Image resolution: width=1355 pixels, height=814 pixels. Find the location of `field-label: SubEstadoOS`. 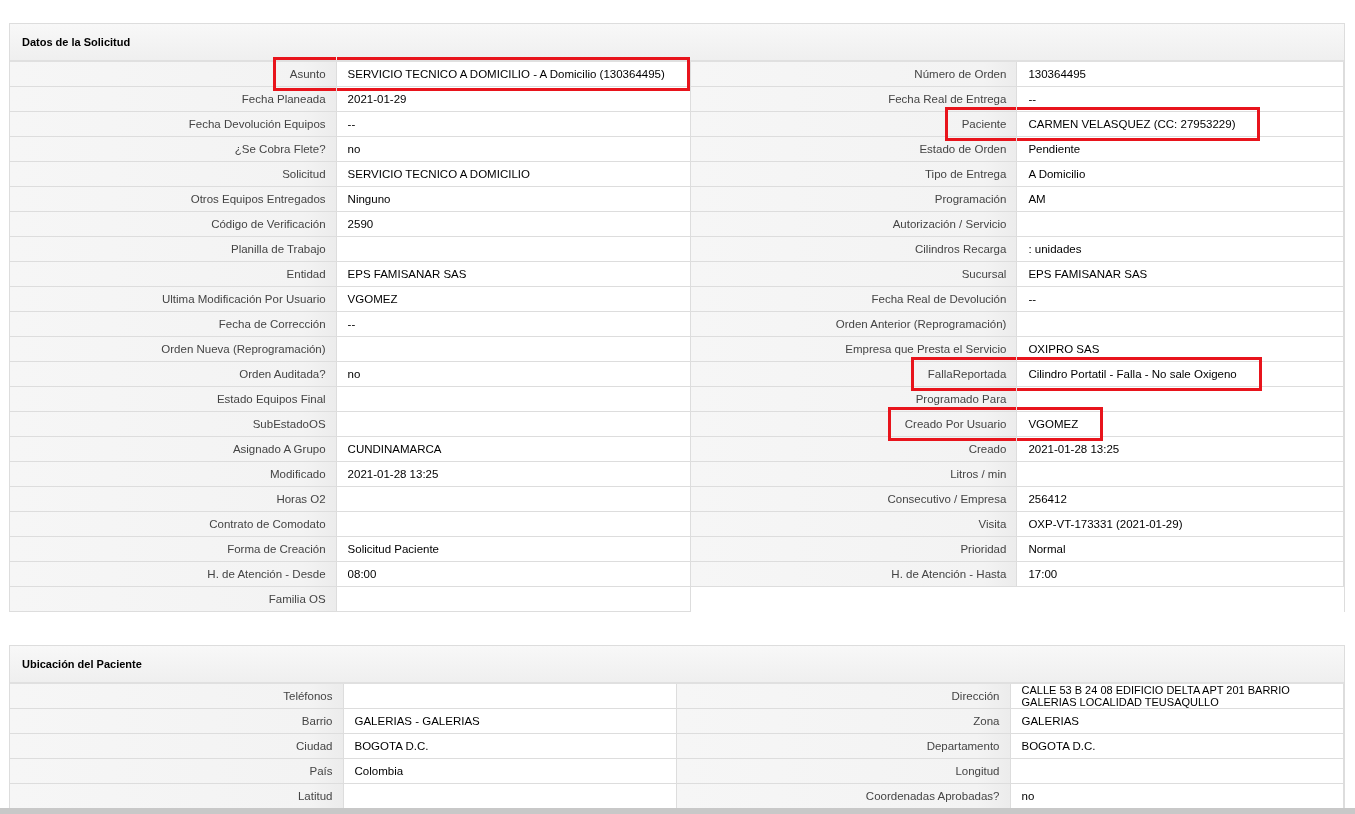

field-label: SubEstadoOS is located at coordinates (289, 424).